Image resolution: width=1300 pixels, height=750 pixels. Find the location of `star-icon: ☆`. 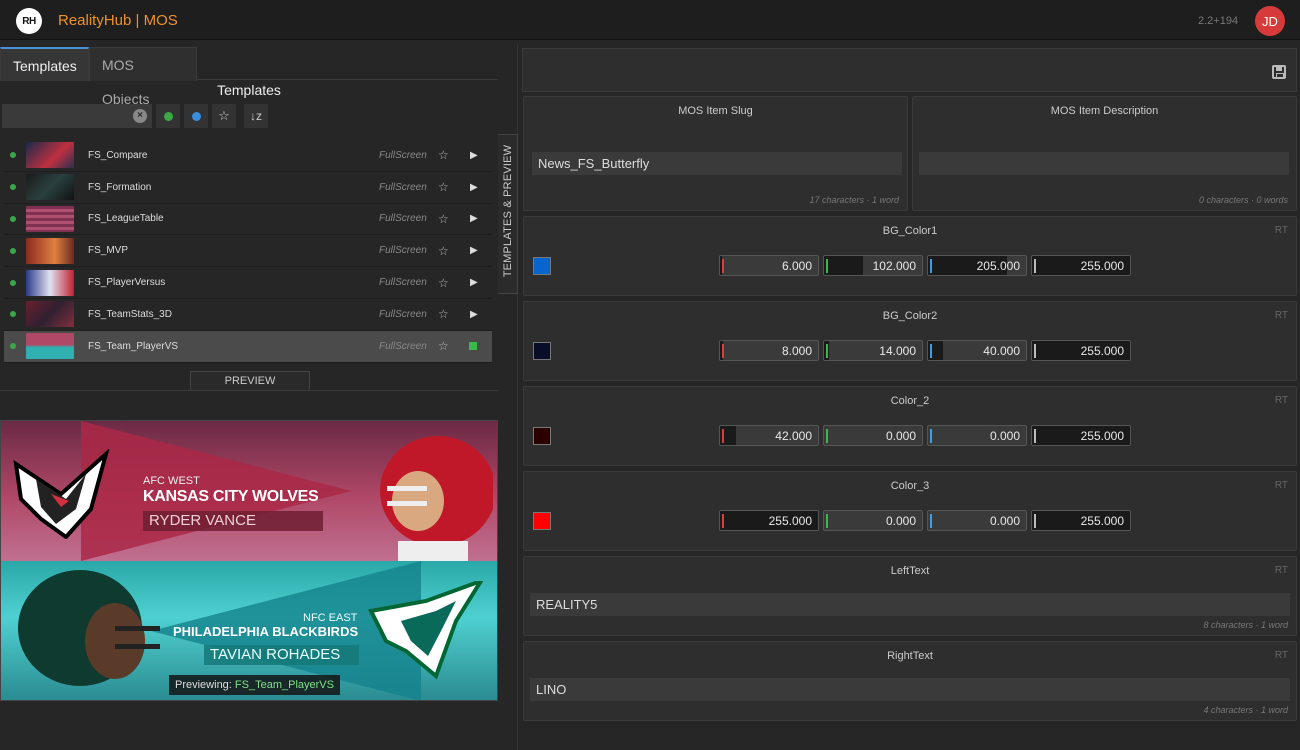

star-icon: ☆ is located at coordinates (224, 115).